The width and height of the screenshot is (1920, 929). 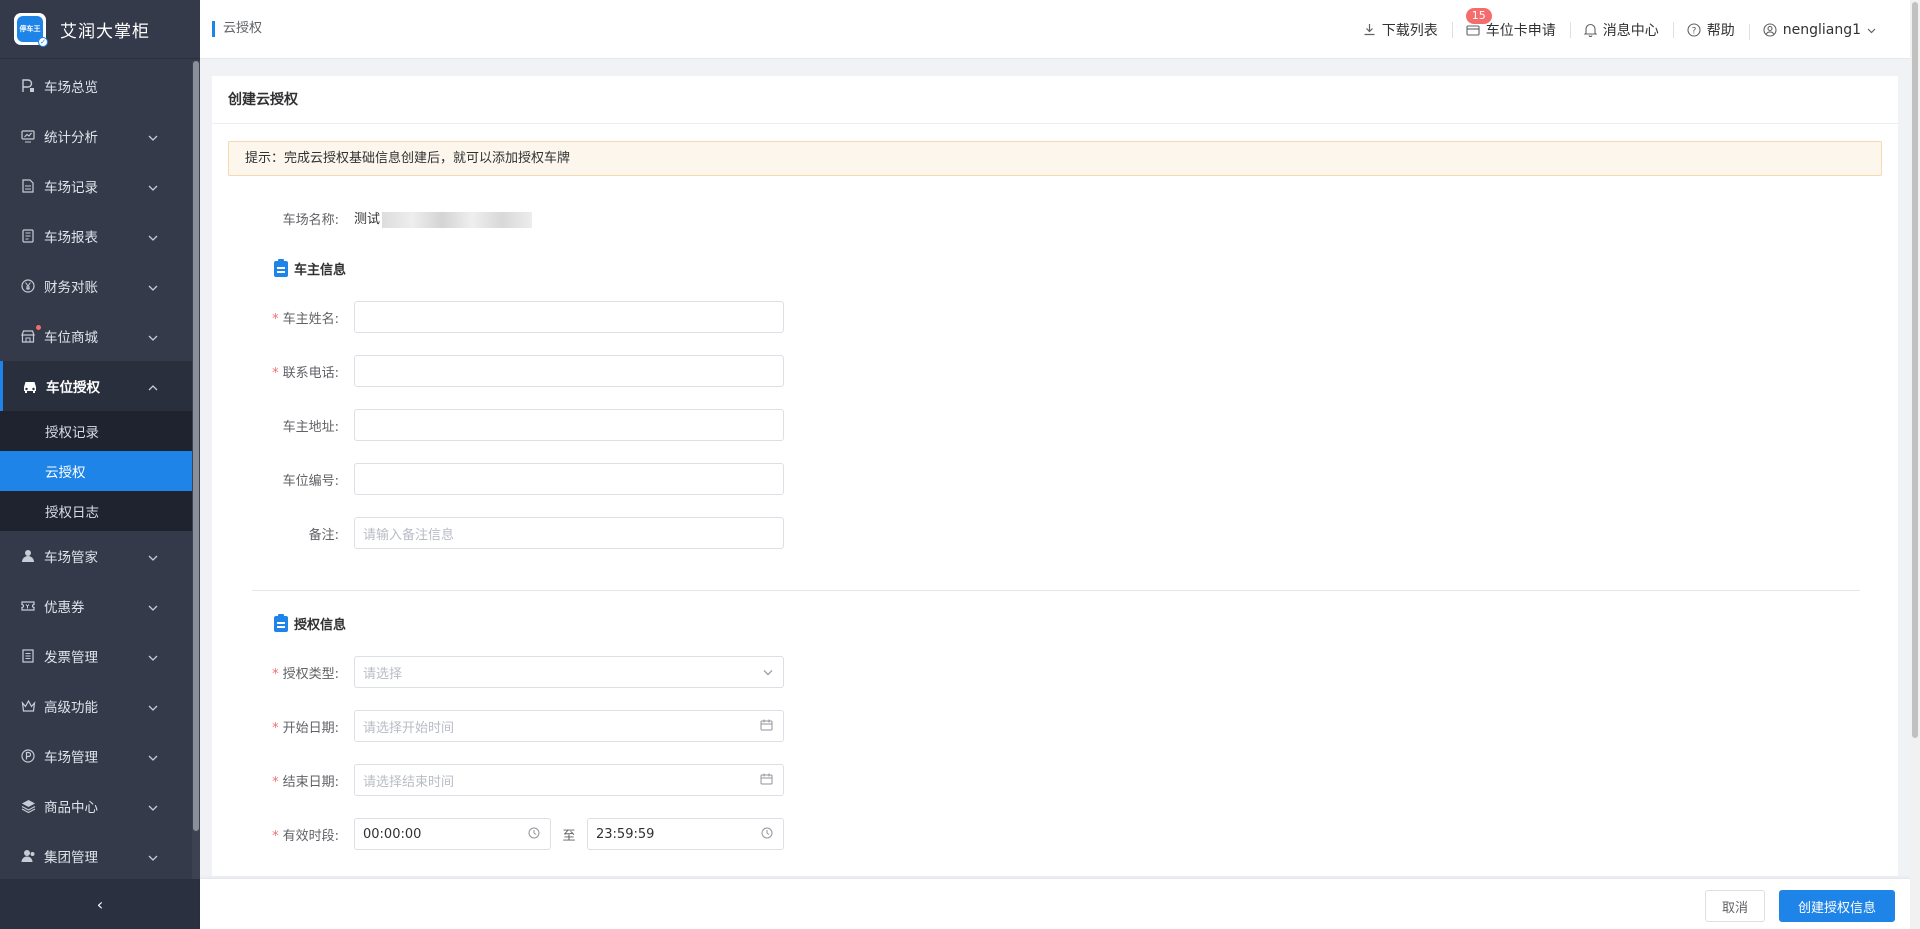 I want to click on page-scrollbar-thumb, so click(x=1915, y=370).